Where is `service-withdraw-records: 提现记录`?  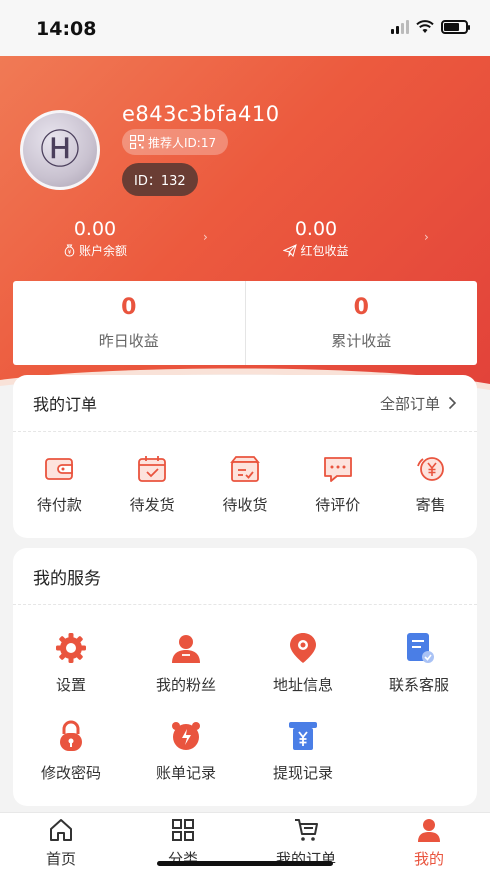
service-withdraw-records: 提现记录 is located at coordinates (303, 751).